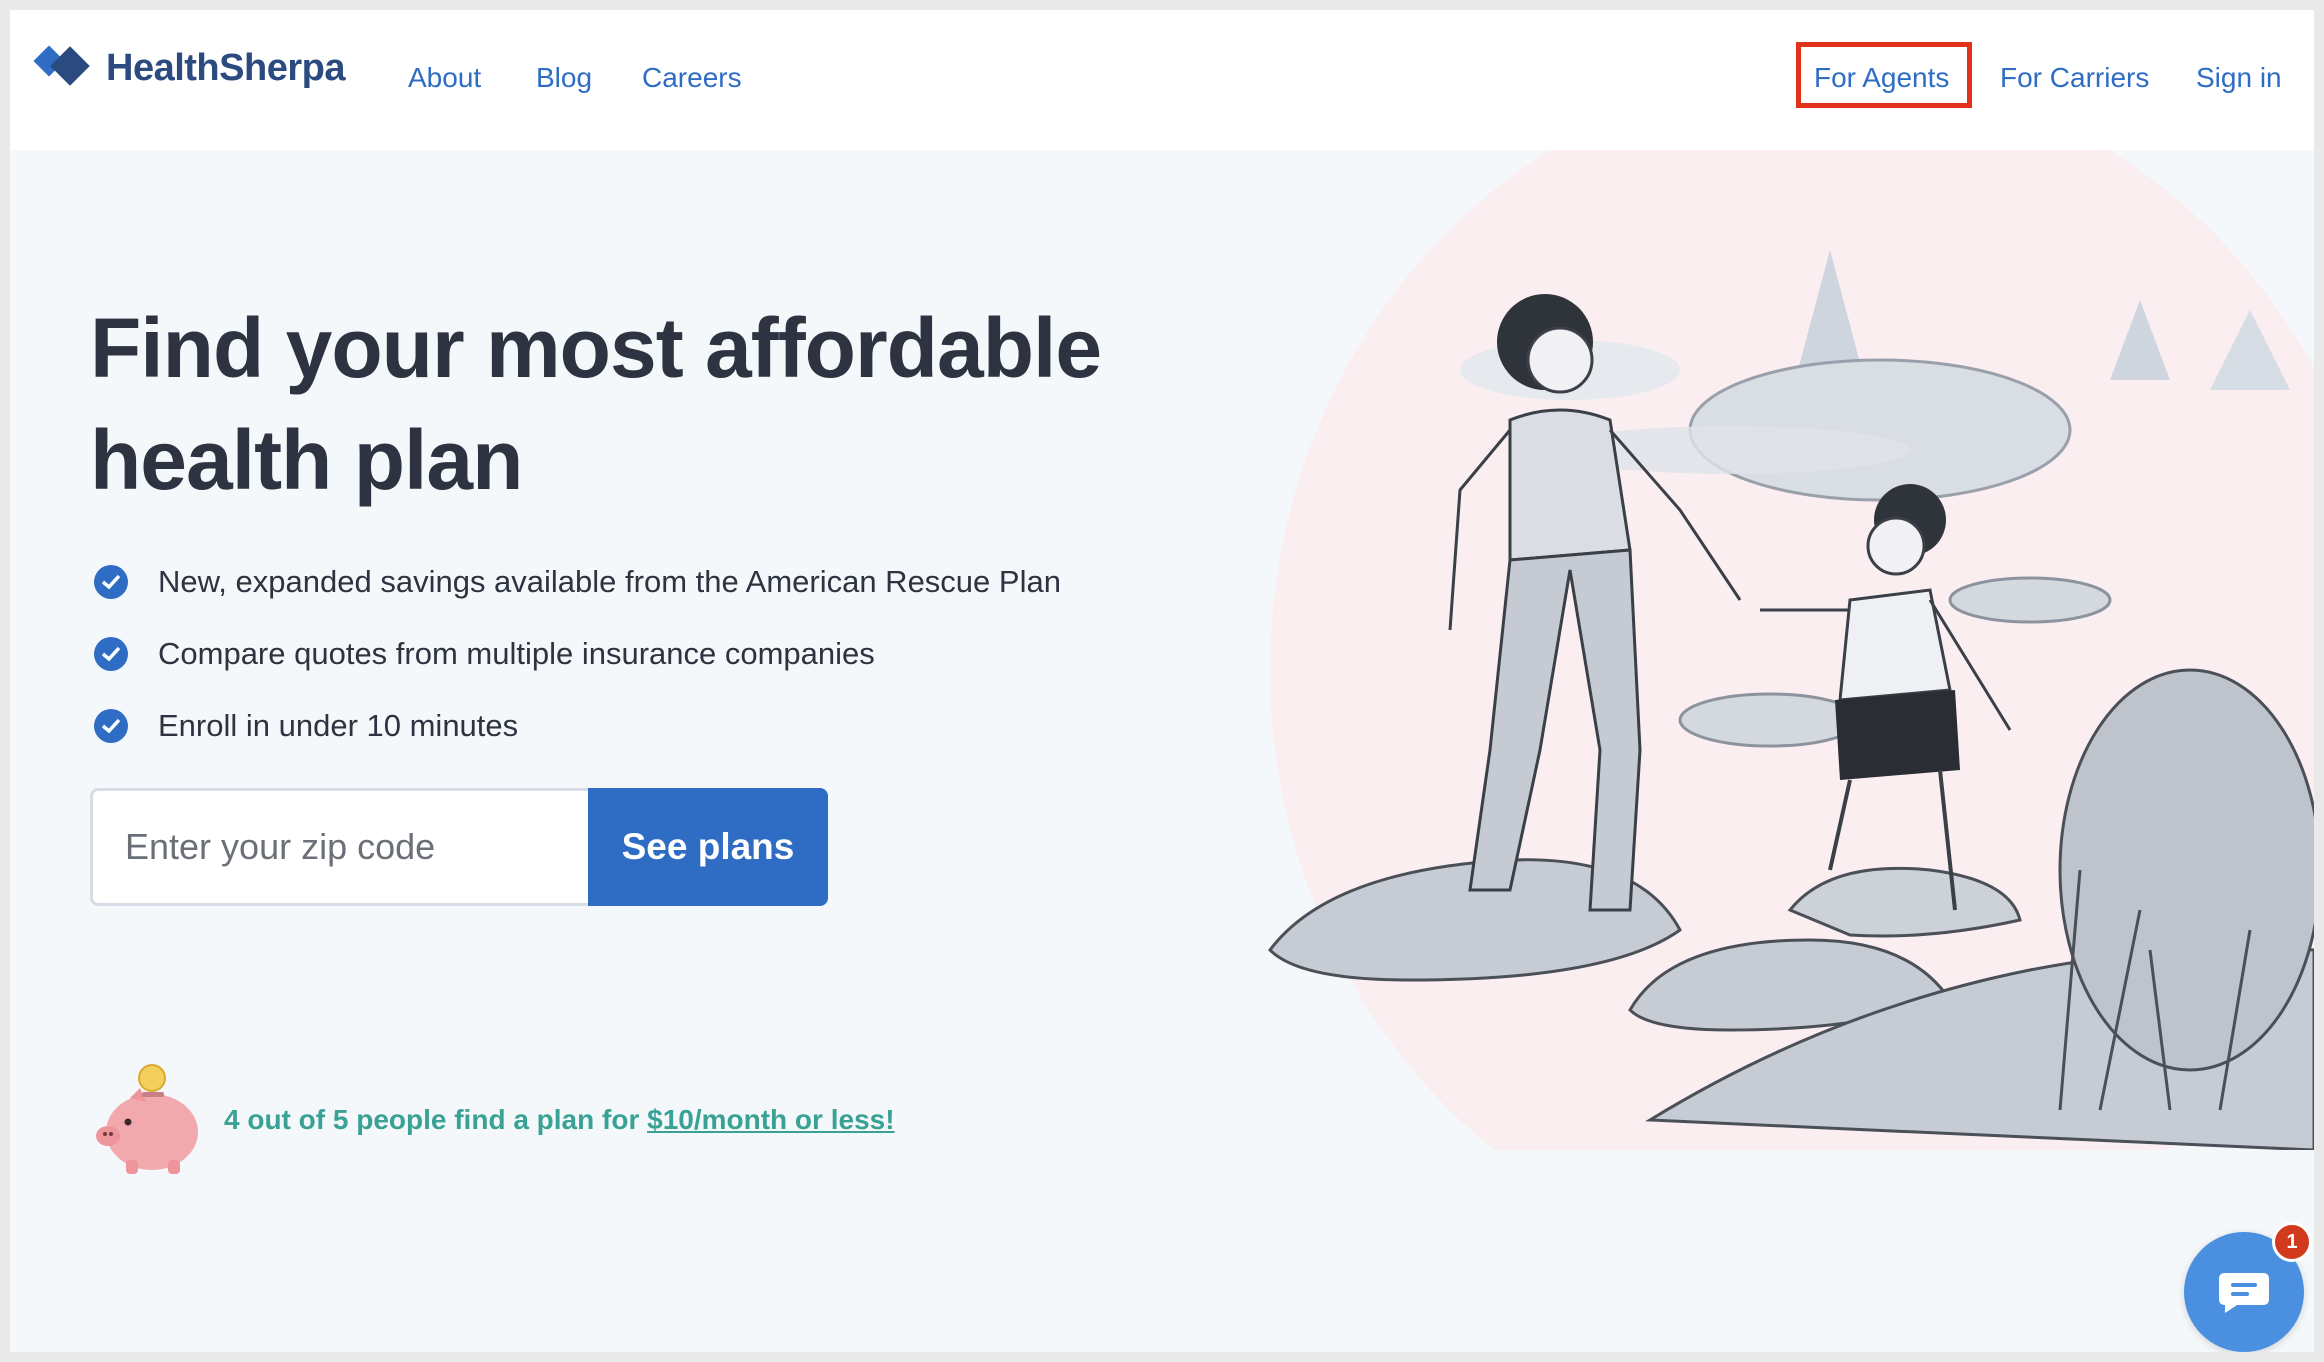  I want to click on logo: HealthSherpa, so click(188, 68).